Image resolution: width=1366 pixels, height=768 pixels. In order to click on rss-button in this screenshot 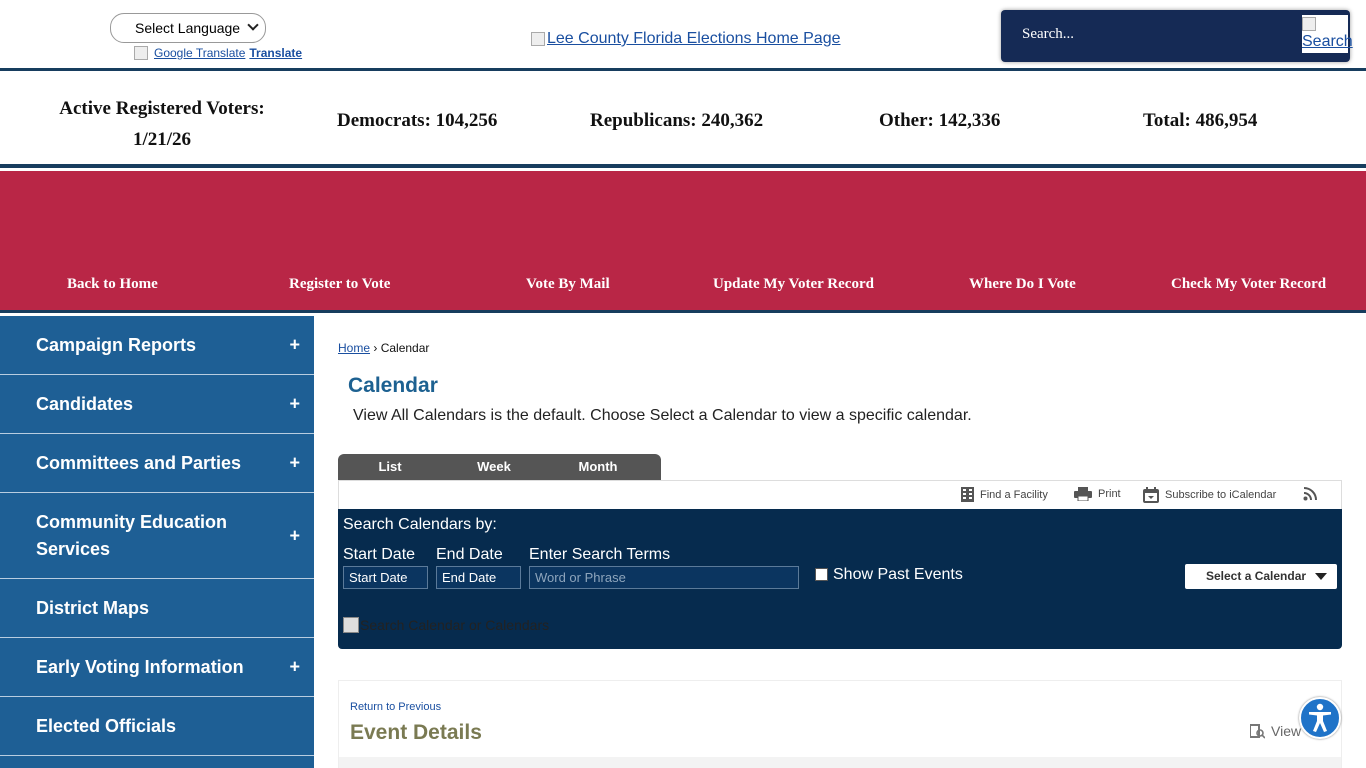, I will do `click(1310, 494)`.